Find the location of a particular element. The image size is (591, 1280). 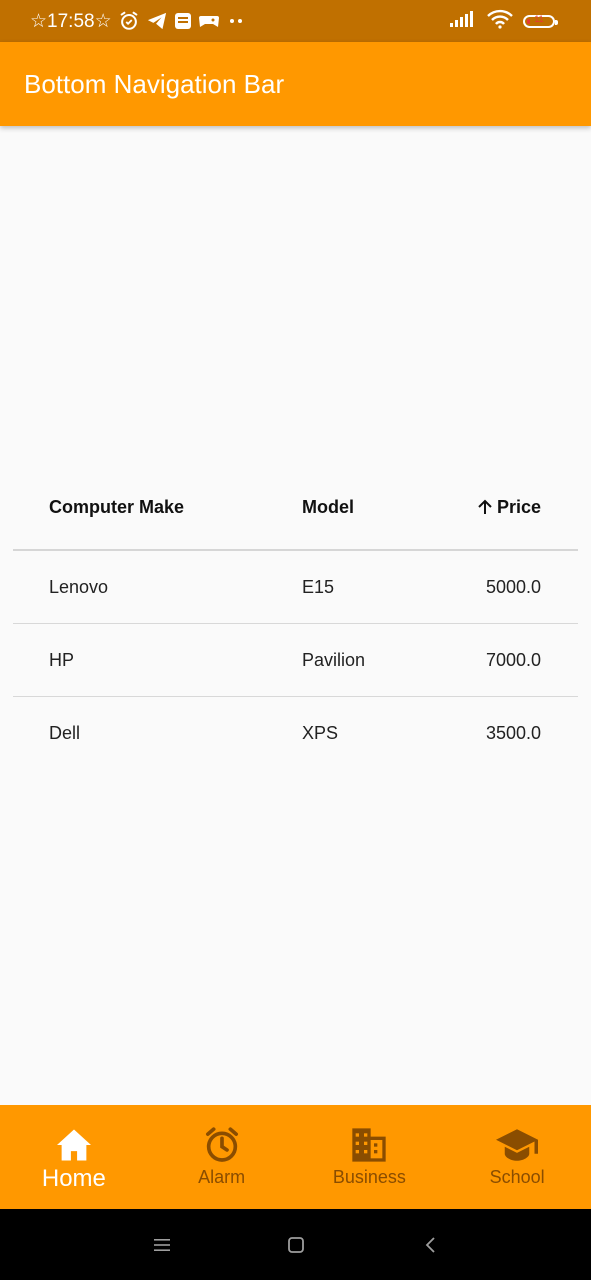

telegram-icon is located at coordinates (157, 21).